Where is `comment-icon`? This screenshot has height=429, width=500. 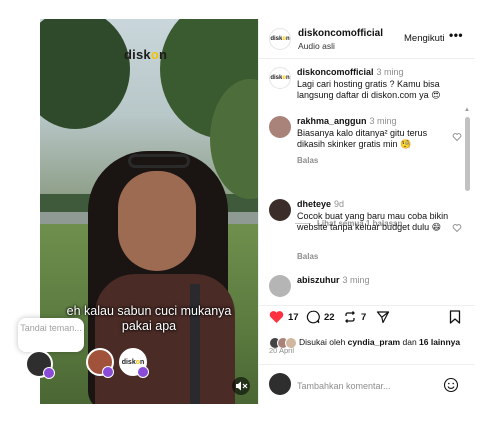
comment-icon is located at coordinates (313, 317).